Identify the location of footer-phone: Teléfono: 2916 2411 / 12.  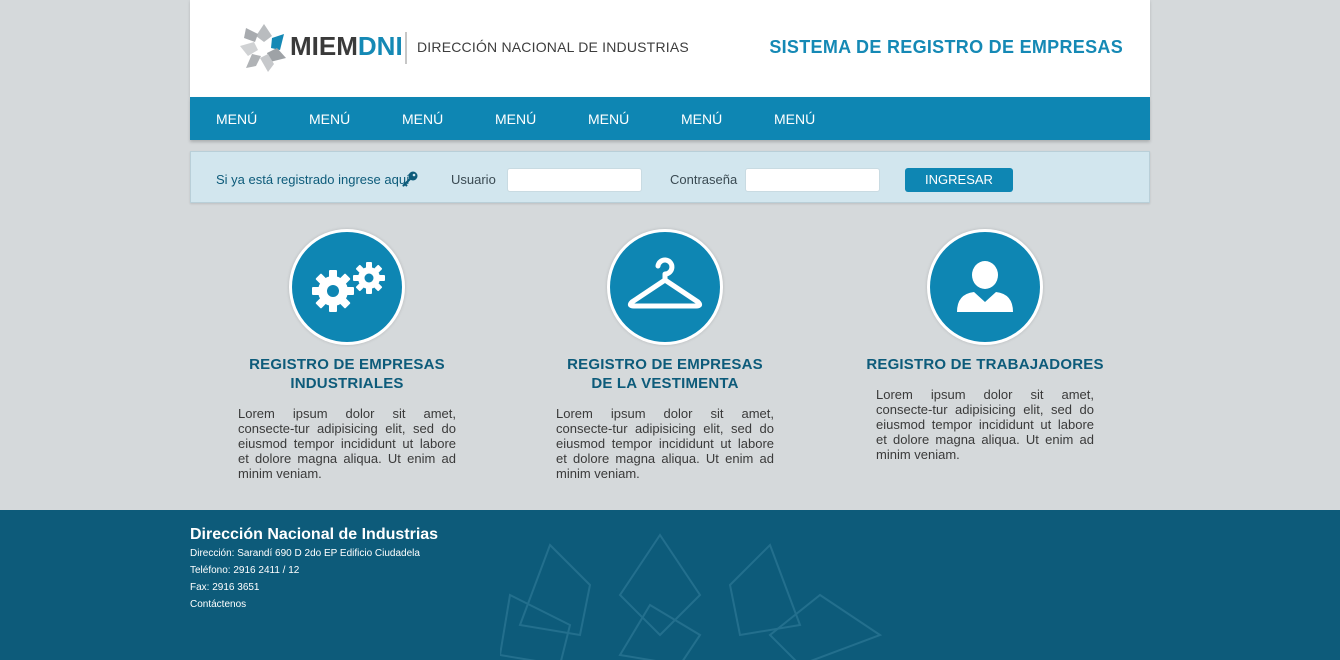
(245, 570).